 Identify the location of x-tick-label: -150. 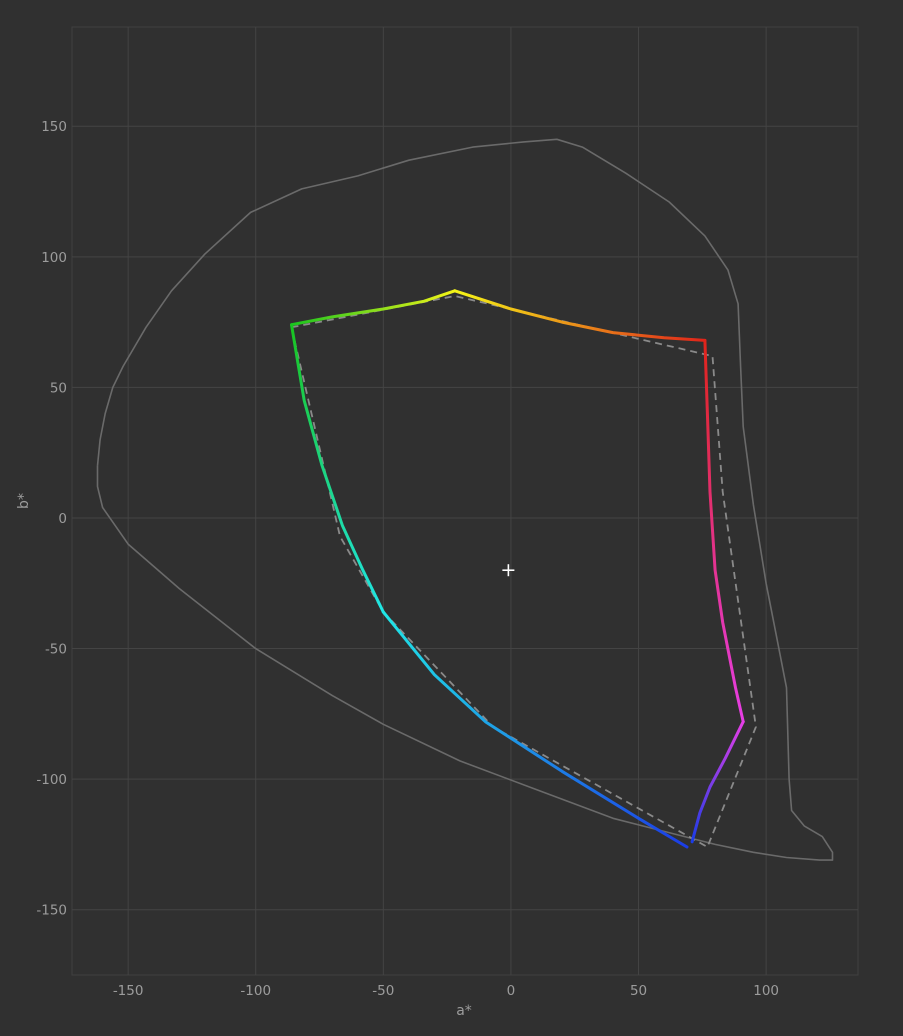
(128, 991).